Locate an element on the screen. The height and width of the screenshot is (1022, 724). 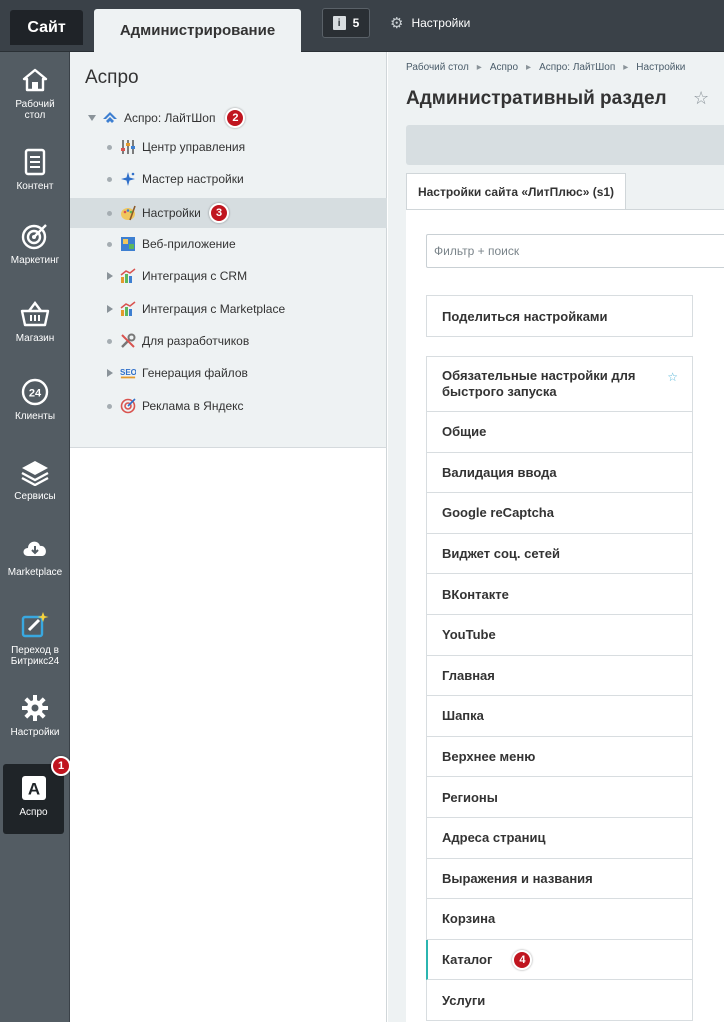
section-item: Верхнее меню is located at coordinates (559, 757).